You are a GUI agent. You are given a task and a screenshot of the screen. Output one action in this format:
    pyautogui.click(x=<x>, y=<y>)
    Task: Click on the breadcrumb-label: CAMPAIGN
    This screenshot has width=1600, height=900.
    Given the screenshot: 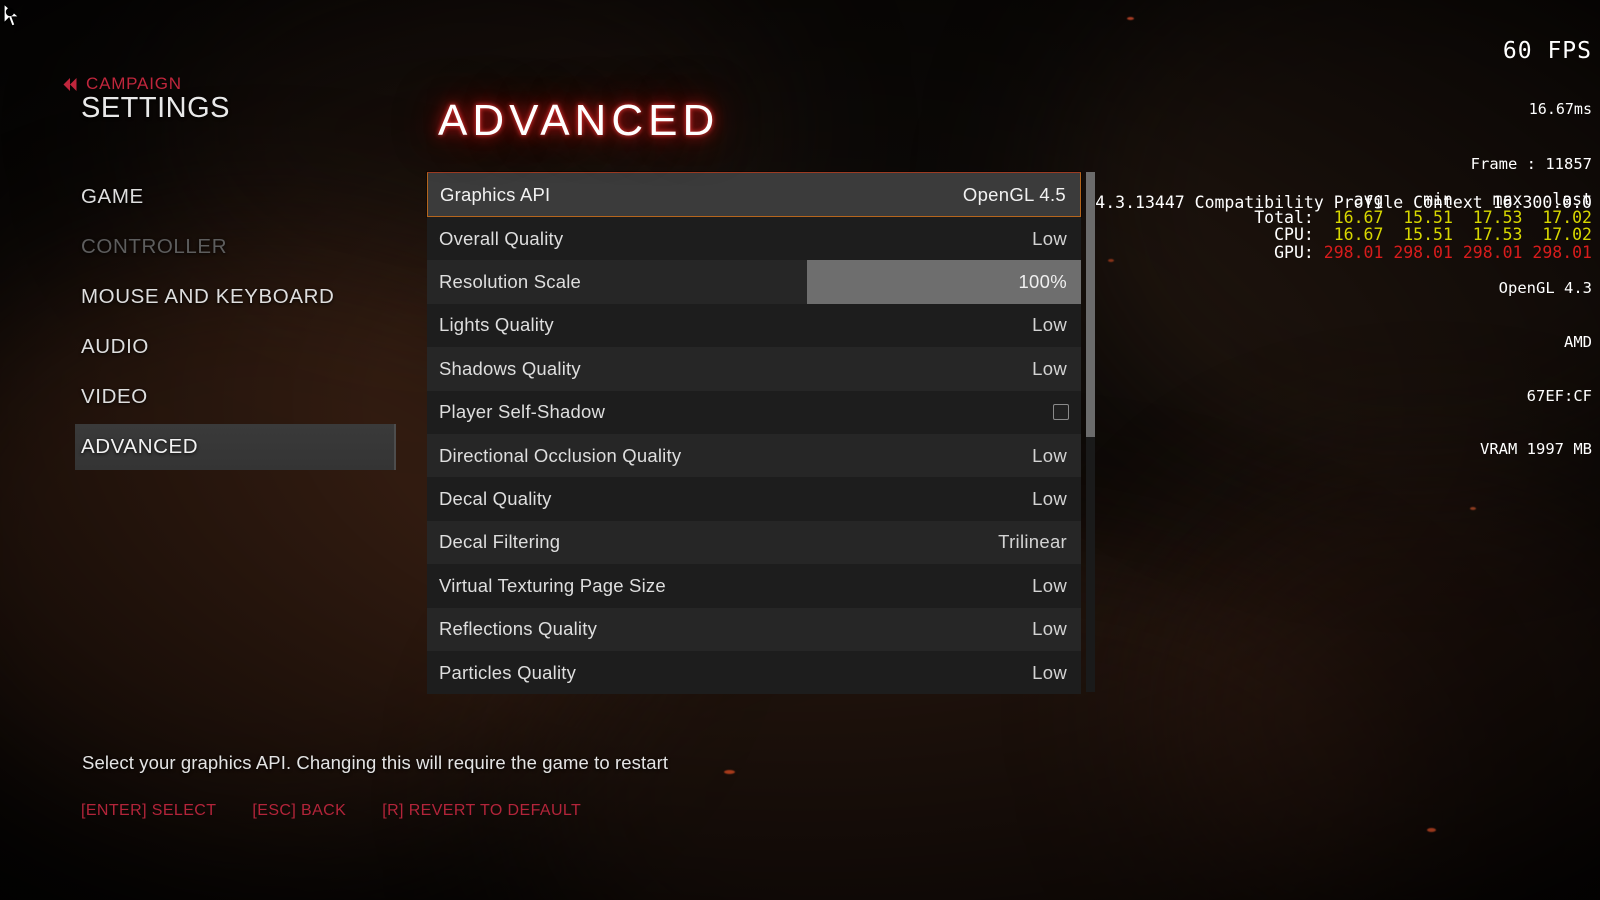 What is the action you would take?
    pyautogui.click(x=134, y=83)
    